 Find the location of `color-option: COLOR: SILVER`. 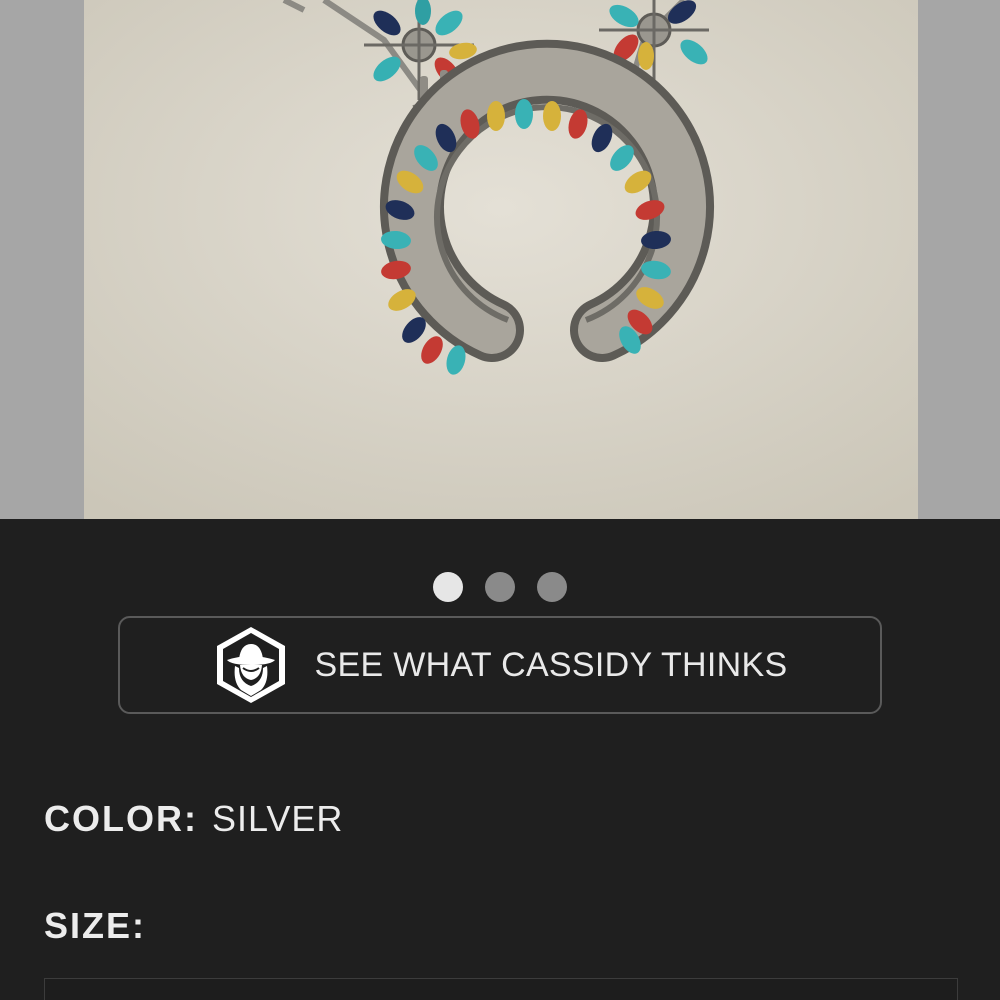

color-option: COLOR: SILVER is located at coordinates (193, 819).